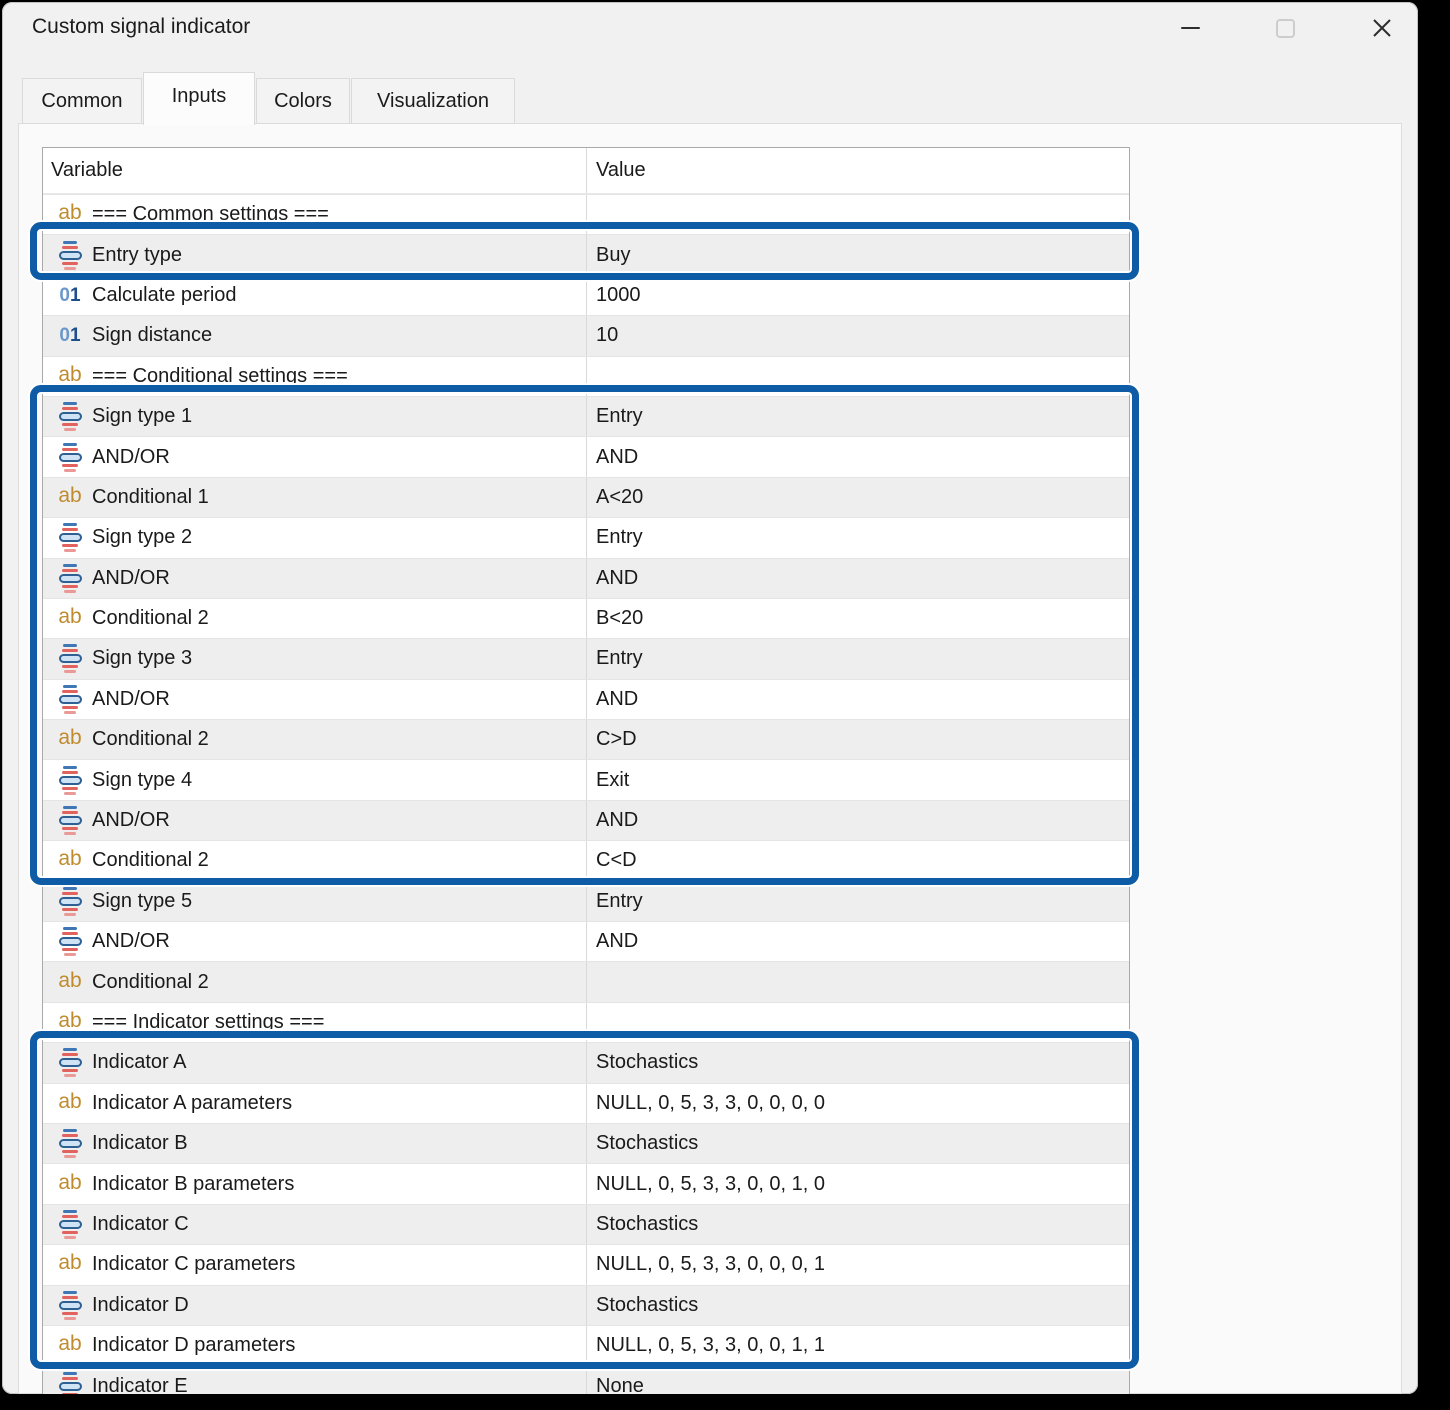 The image size is (1450, 1410). Describe the element at coordinates (1190, 28) in the screenshot. I see `minimize-button` at that location.